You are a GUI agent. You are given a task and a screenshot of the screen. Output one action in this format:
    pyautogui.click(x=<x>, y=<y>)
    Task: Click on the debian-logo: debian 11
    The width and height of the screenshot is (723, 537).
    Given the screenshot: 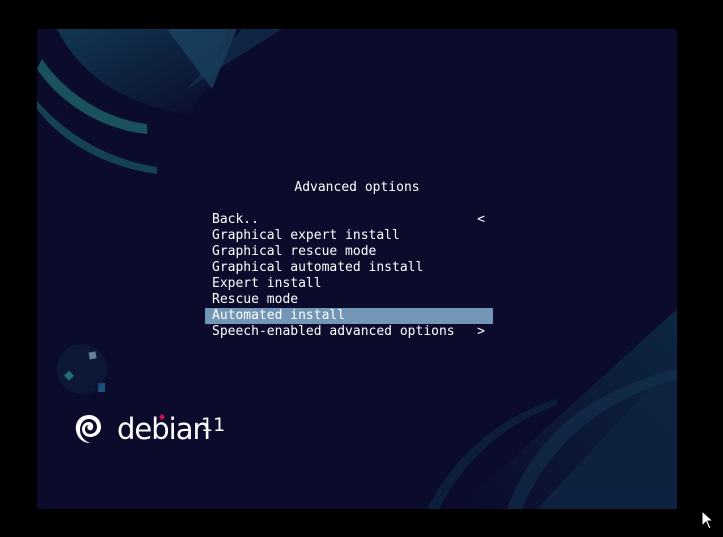 What is the action you would take?
    pyautogui.click(x=173, y=429)
    